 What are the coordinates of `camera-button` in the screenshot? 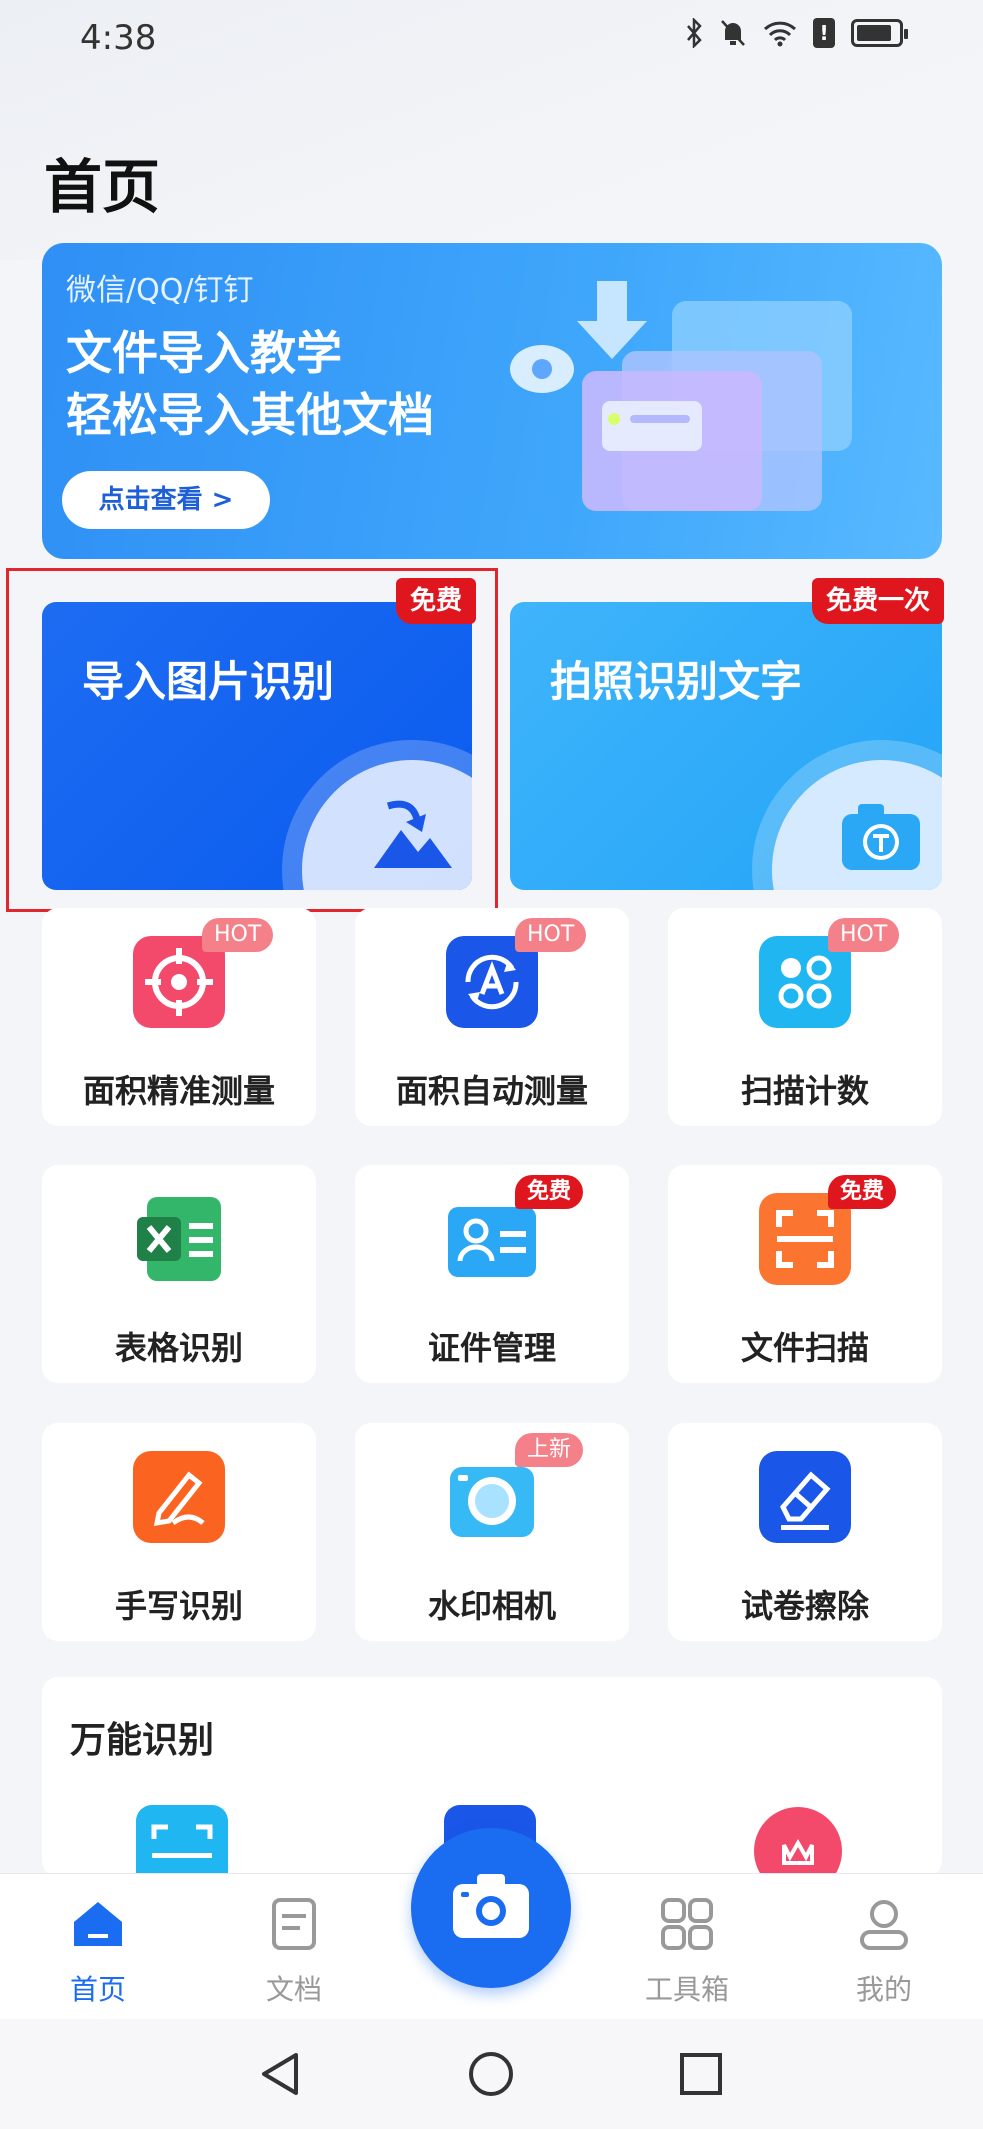 It's located at (491, 1908).